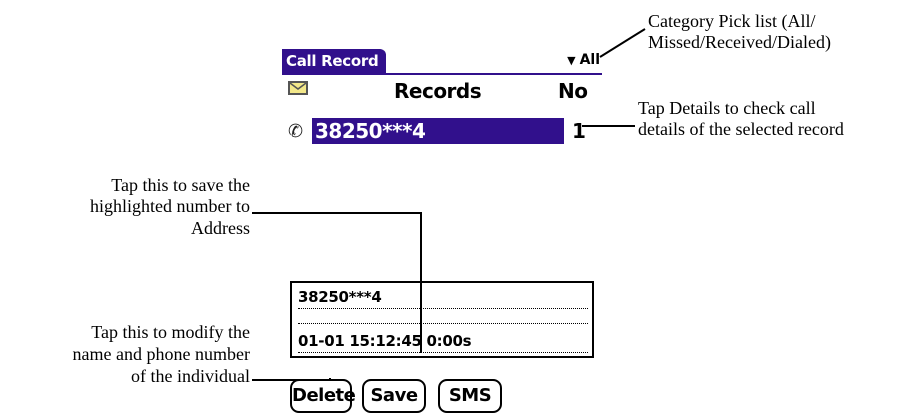 The height and width of the screenshot is (413, 921). I want to click on delete-callout-line3: of the individual, so click(190, 376).